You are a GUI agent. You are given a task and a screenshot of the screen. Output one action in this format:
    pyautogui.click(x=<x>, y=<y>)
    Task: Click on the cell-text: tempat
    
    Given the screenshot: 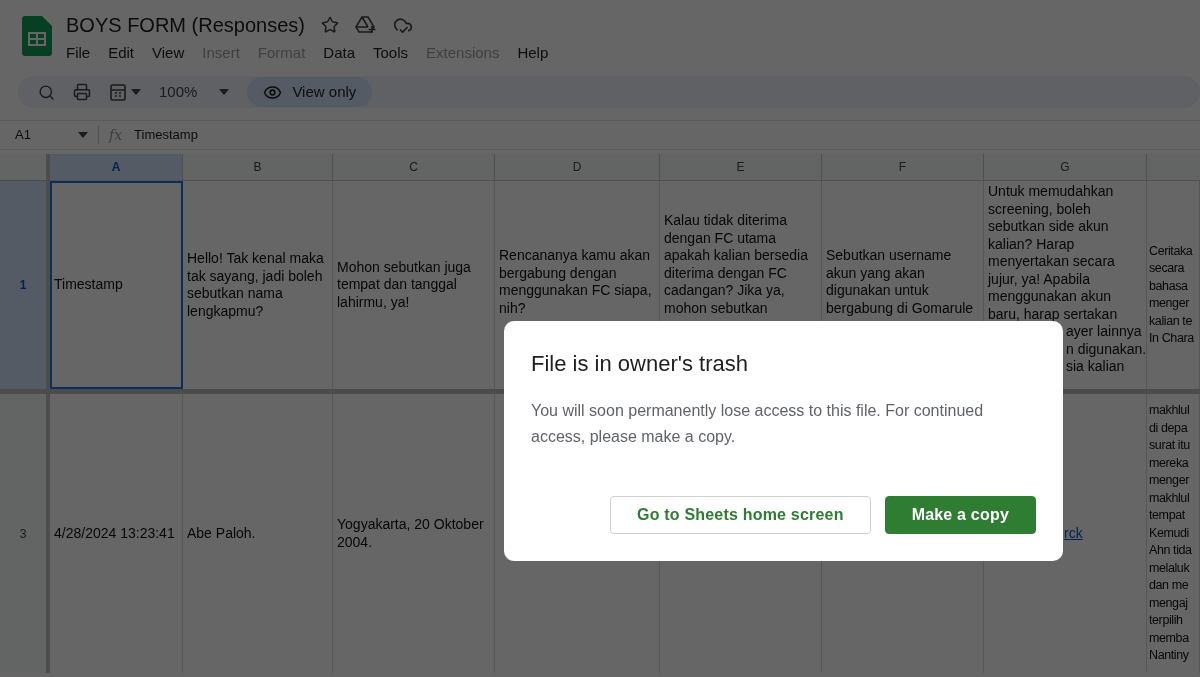 What is the action you would take?
    pyautogui.click(x=1167, y=516)
    